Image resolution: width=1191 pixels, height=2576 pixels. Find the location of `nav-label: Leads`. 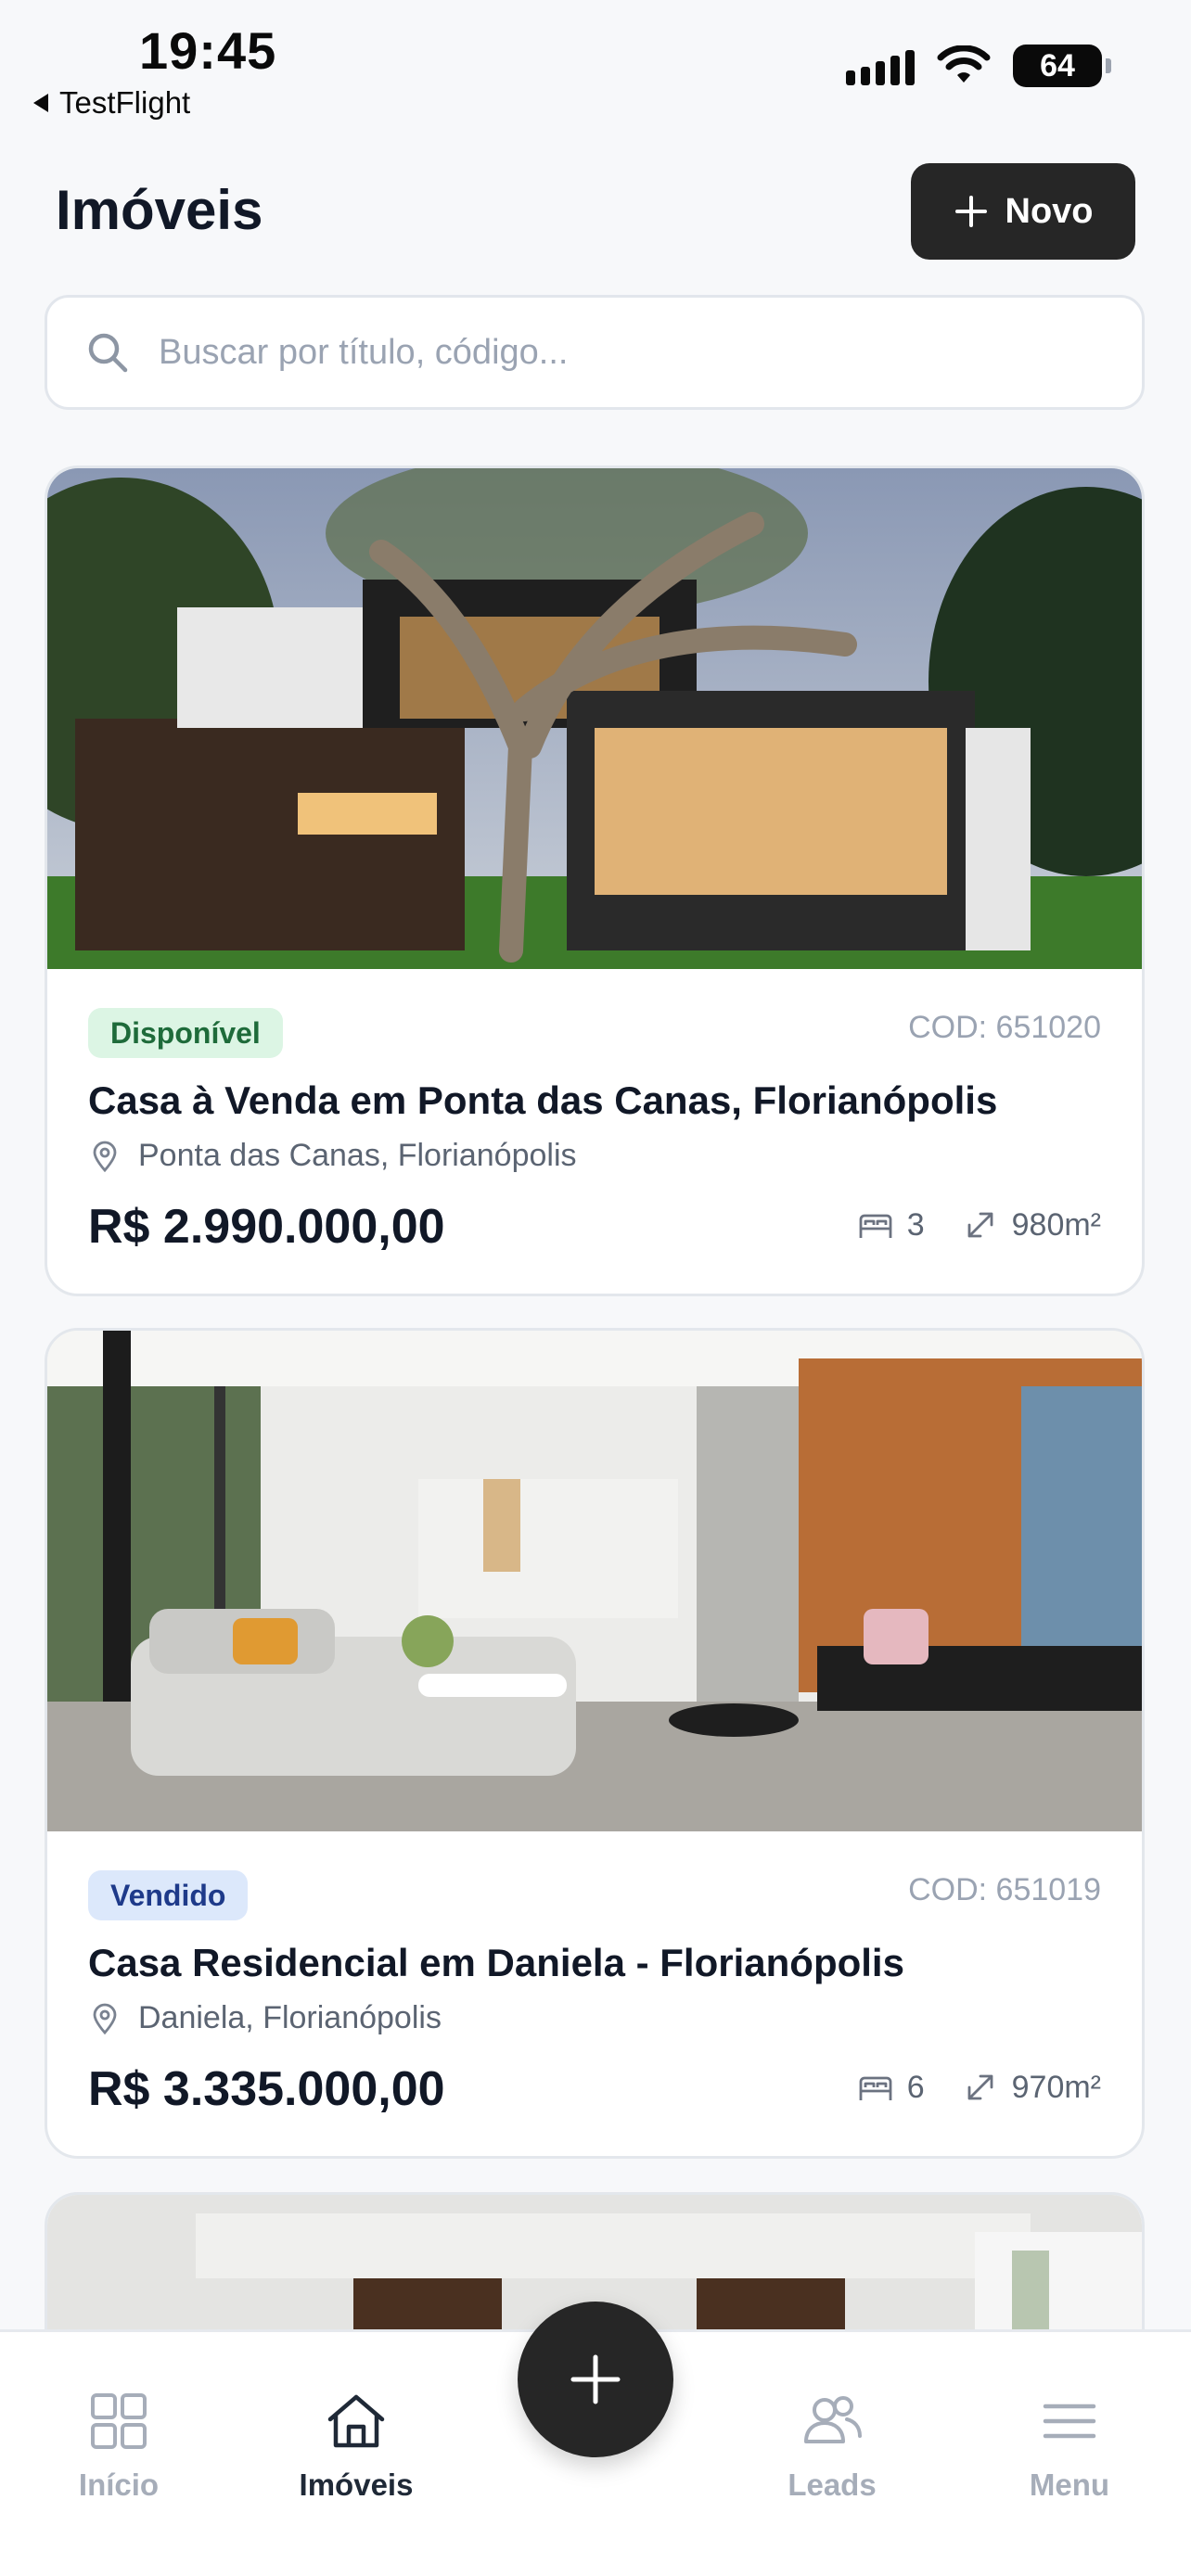

nav-label: Leads is located at coordinates (832, 2485).